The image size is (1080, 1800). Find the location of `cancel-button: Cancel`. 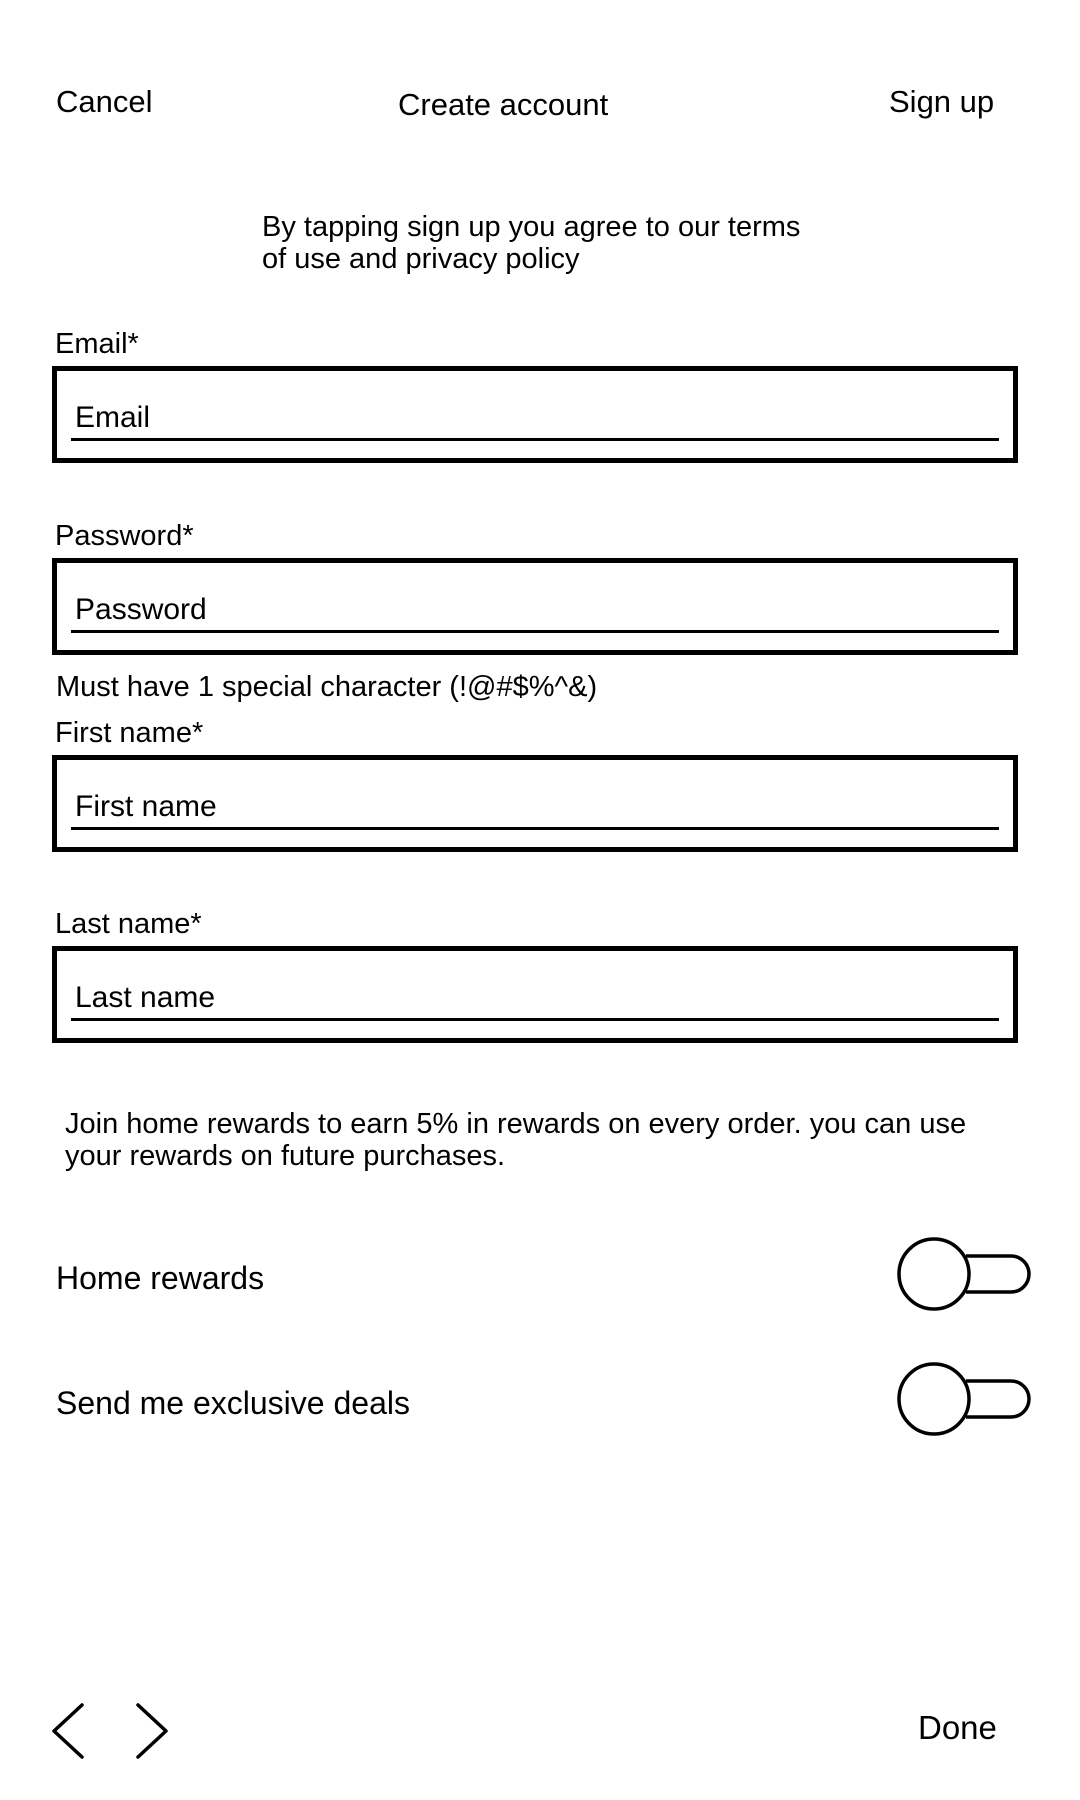

cancel-button: Cancel is located at coordinates (104, 101).